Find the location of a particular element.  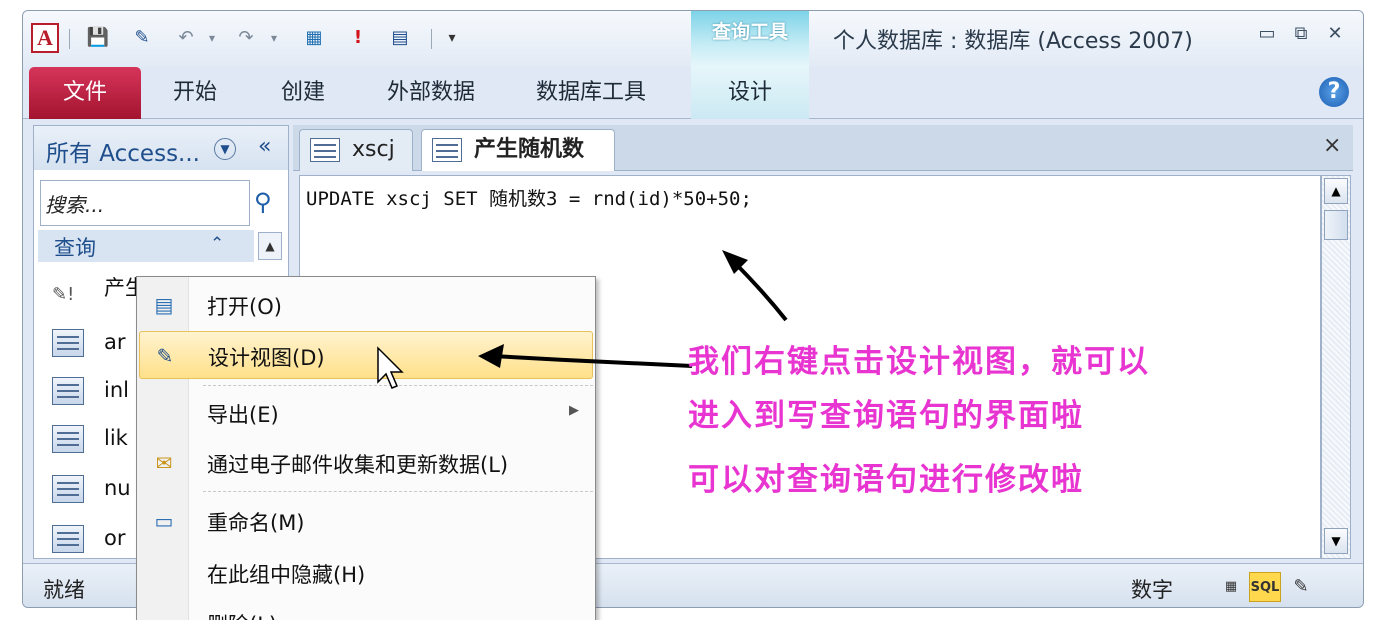

annotation-arrow-up is located at coordinates (759, 290).